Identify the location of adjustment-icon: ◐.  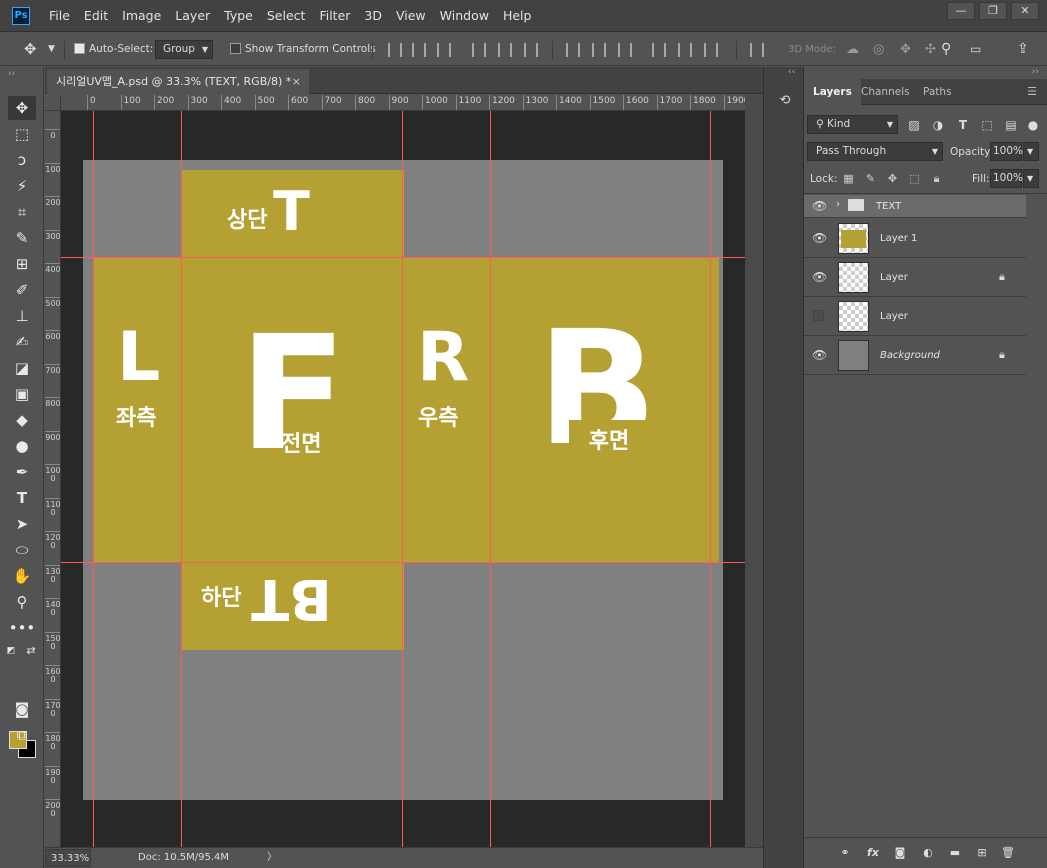
(928, 853).